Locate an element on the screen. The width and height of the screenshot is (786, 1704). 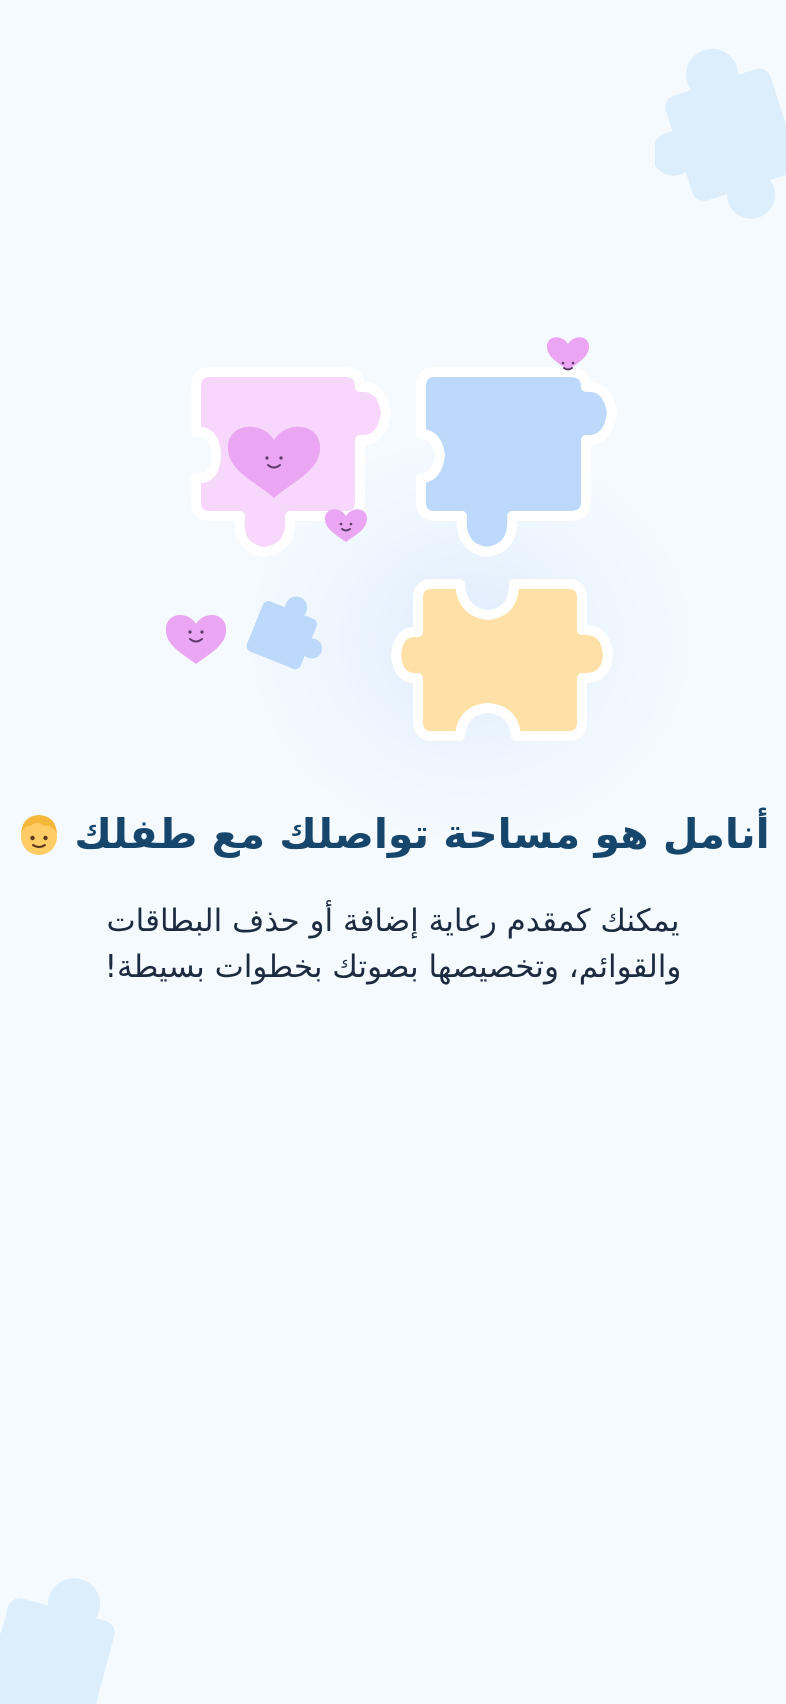
small-blue-puzzle-piece is located at coordinates (284, 633).